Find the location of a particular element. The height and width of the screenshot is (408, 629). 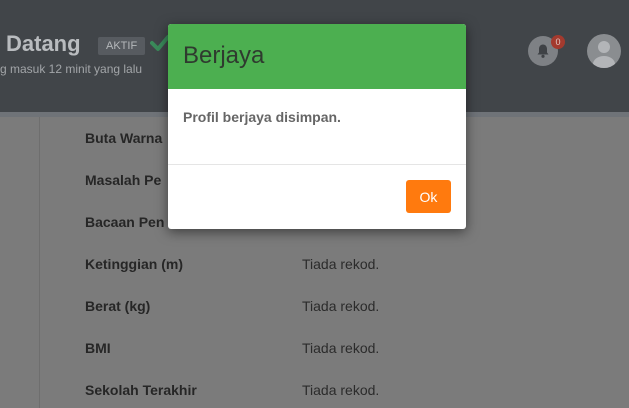

welcome-title: Datang is located at coordinates (43, 43).